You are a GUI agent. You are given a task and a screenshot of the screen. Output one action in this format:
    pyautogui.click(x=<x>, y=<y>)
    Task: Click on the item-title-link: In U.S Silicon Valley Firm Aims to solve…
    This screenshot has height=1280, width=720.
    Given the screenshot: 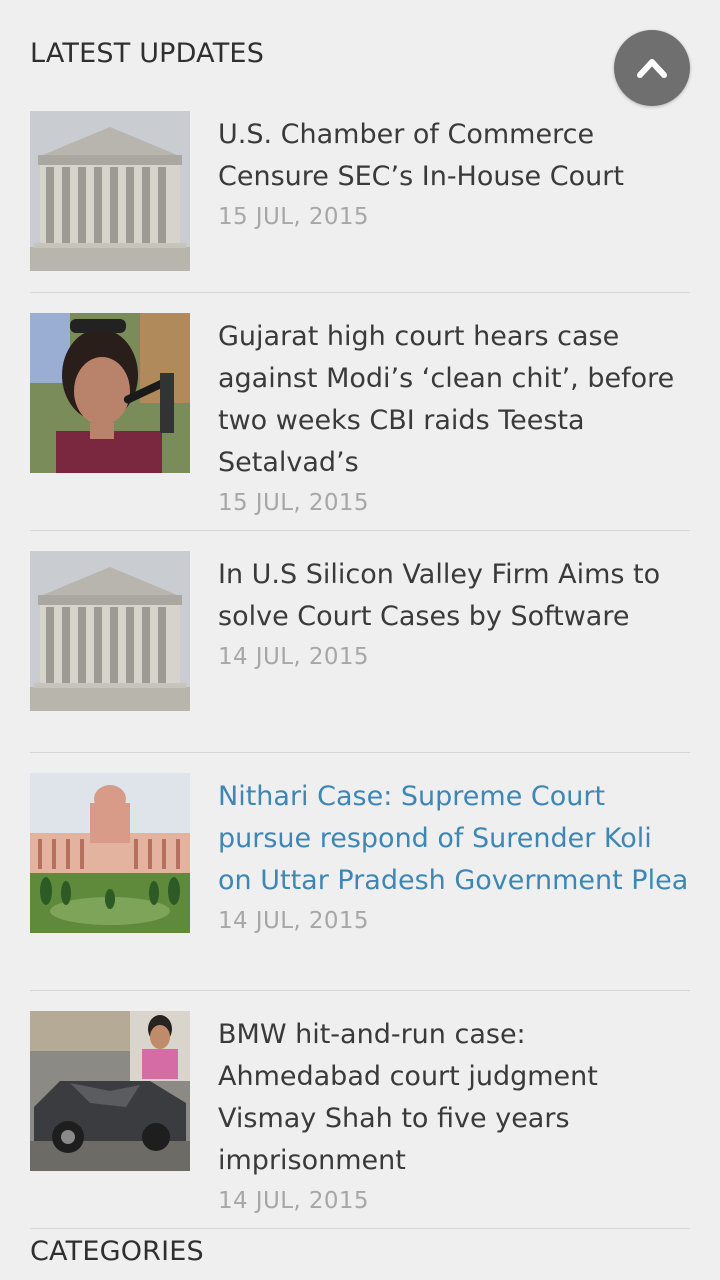 What is the action you would take?
    pyautogui.click(x=454, y=596)
    